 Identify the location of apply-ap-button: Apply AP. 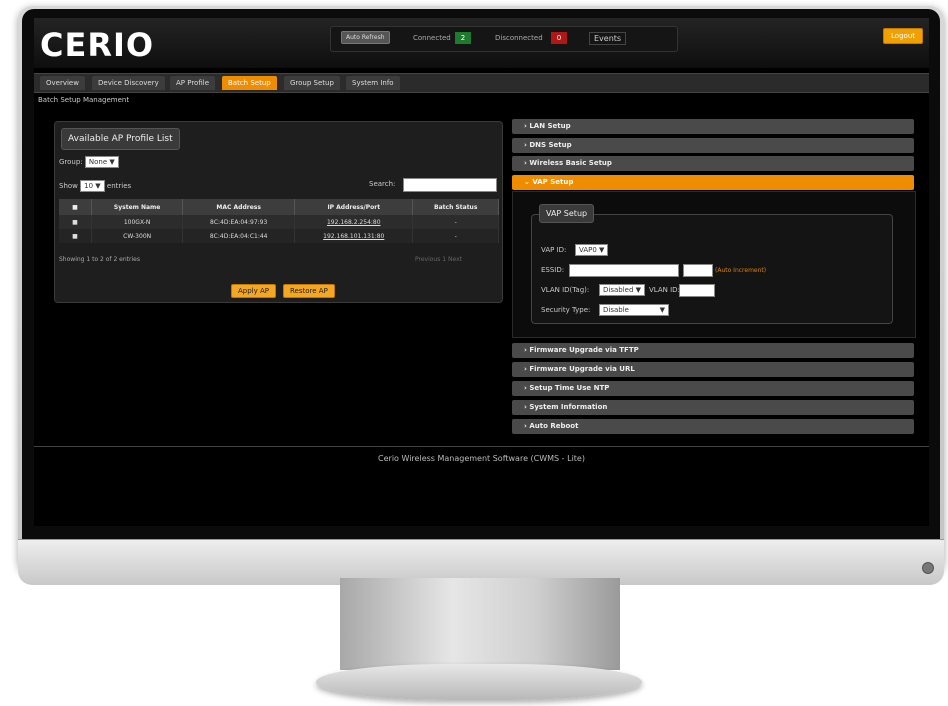
(253, 291).